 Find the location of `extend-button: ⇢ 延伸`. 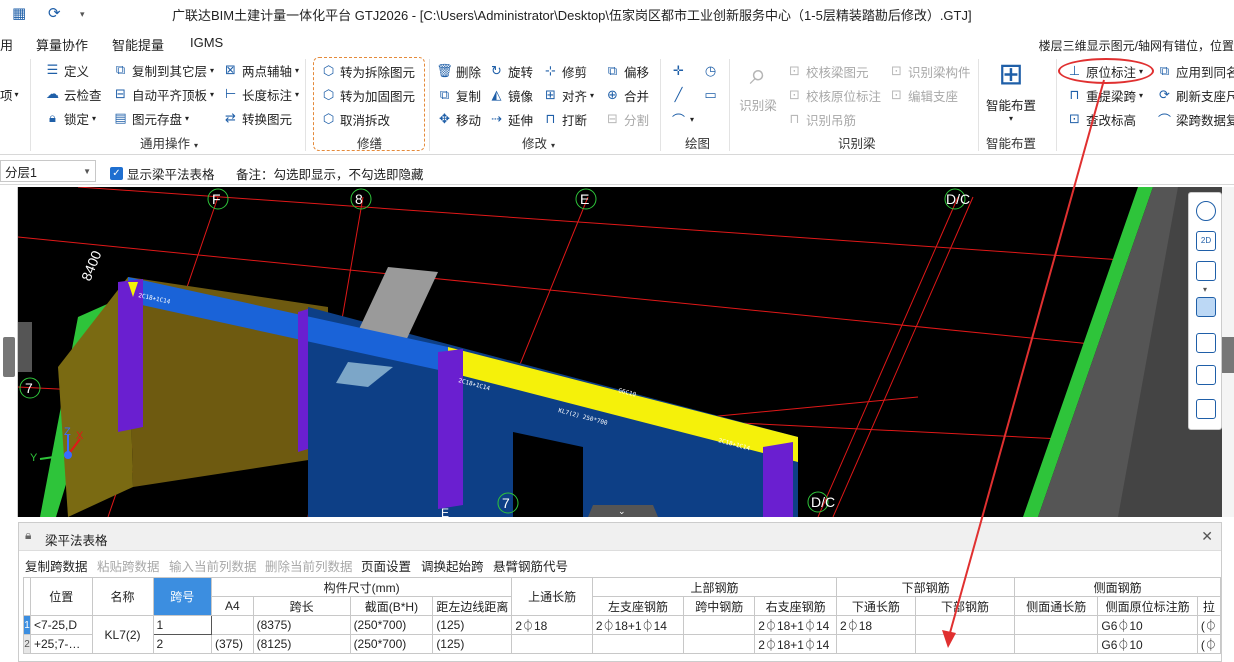

extend-button: ⇢ 延伸 is located at coordinates (510, 119).